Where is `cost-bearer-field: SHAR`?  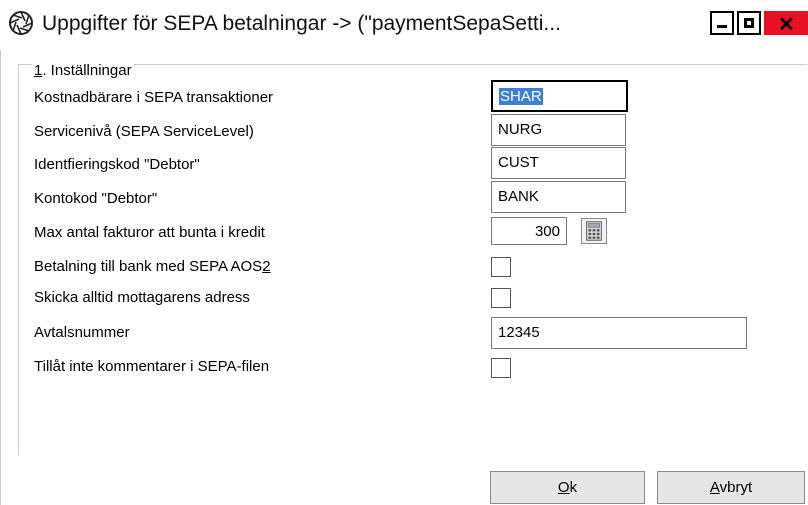
cost-bearer-field: SHAR is located at coordinates (559, 96).